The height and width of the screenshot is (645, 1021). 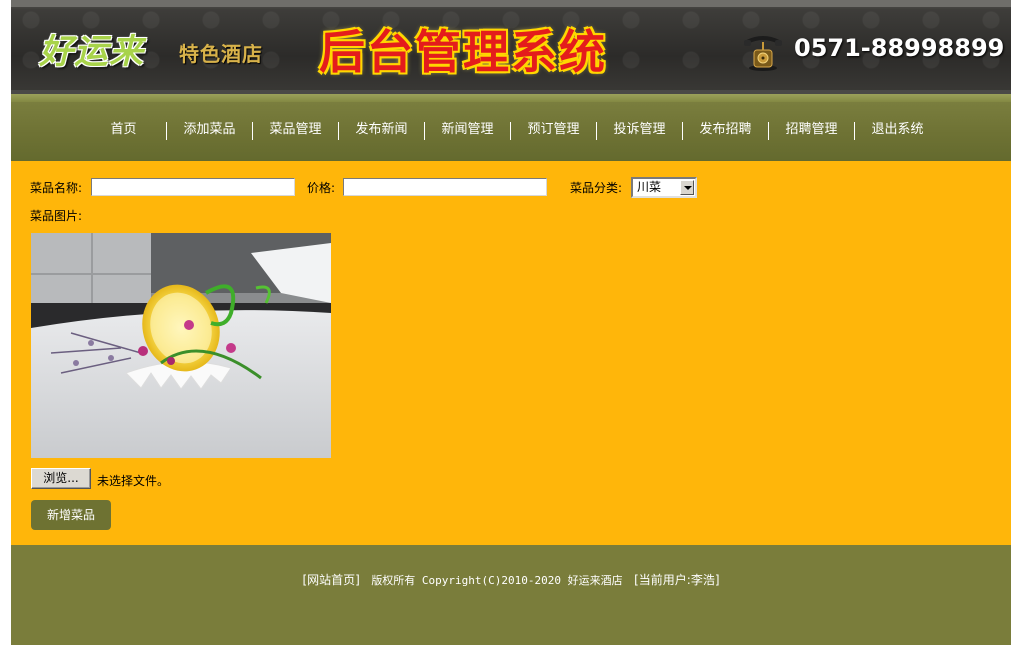 What do you see at coordinates (71, 515) in the screenshot?
I see `add-dish-submit-button: 新增菜品` at bounding box center [71, 515].